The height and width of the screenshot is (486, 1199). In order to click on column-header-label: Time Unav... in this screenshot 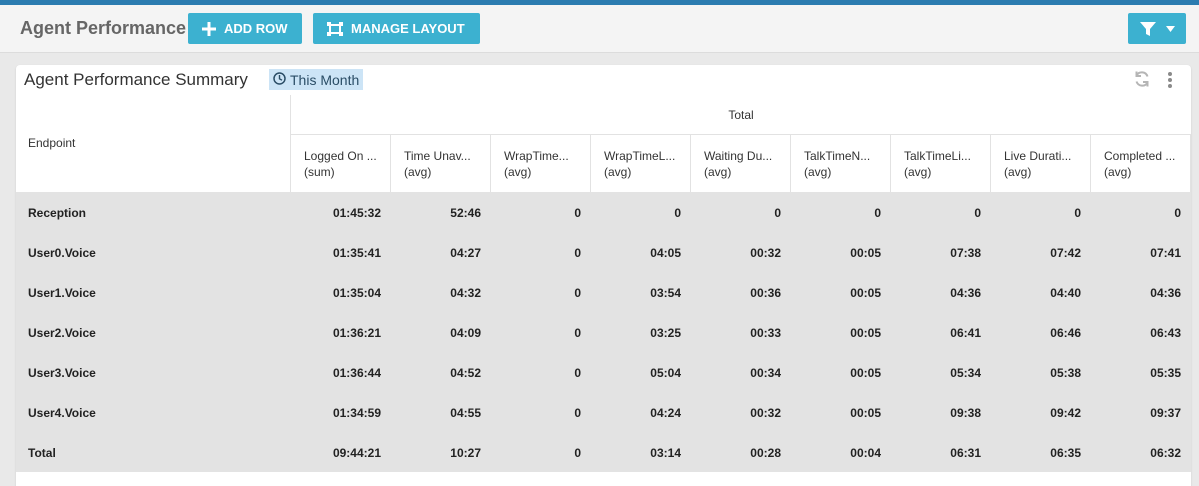, I will do `click(437, 156)`.